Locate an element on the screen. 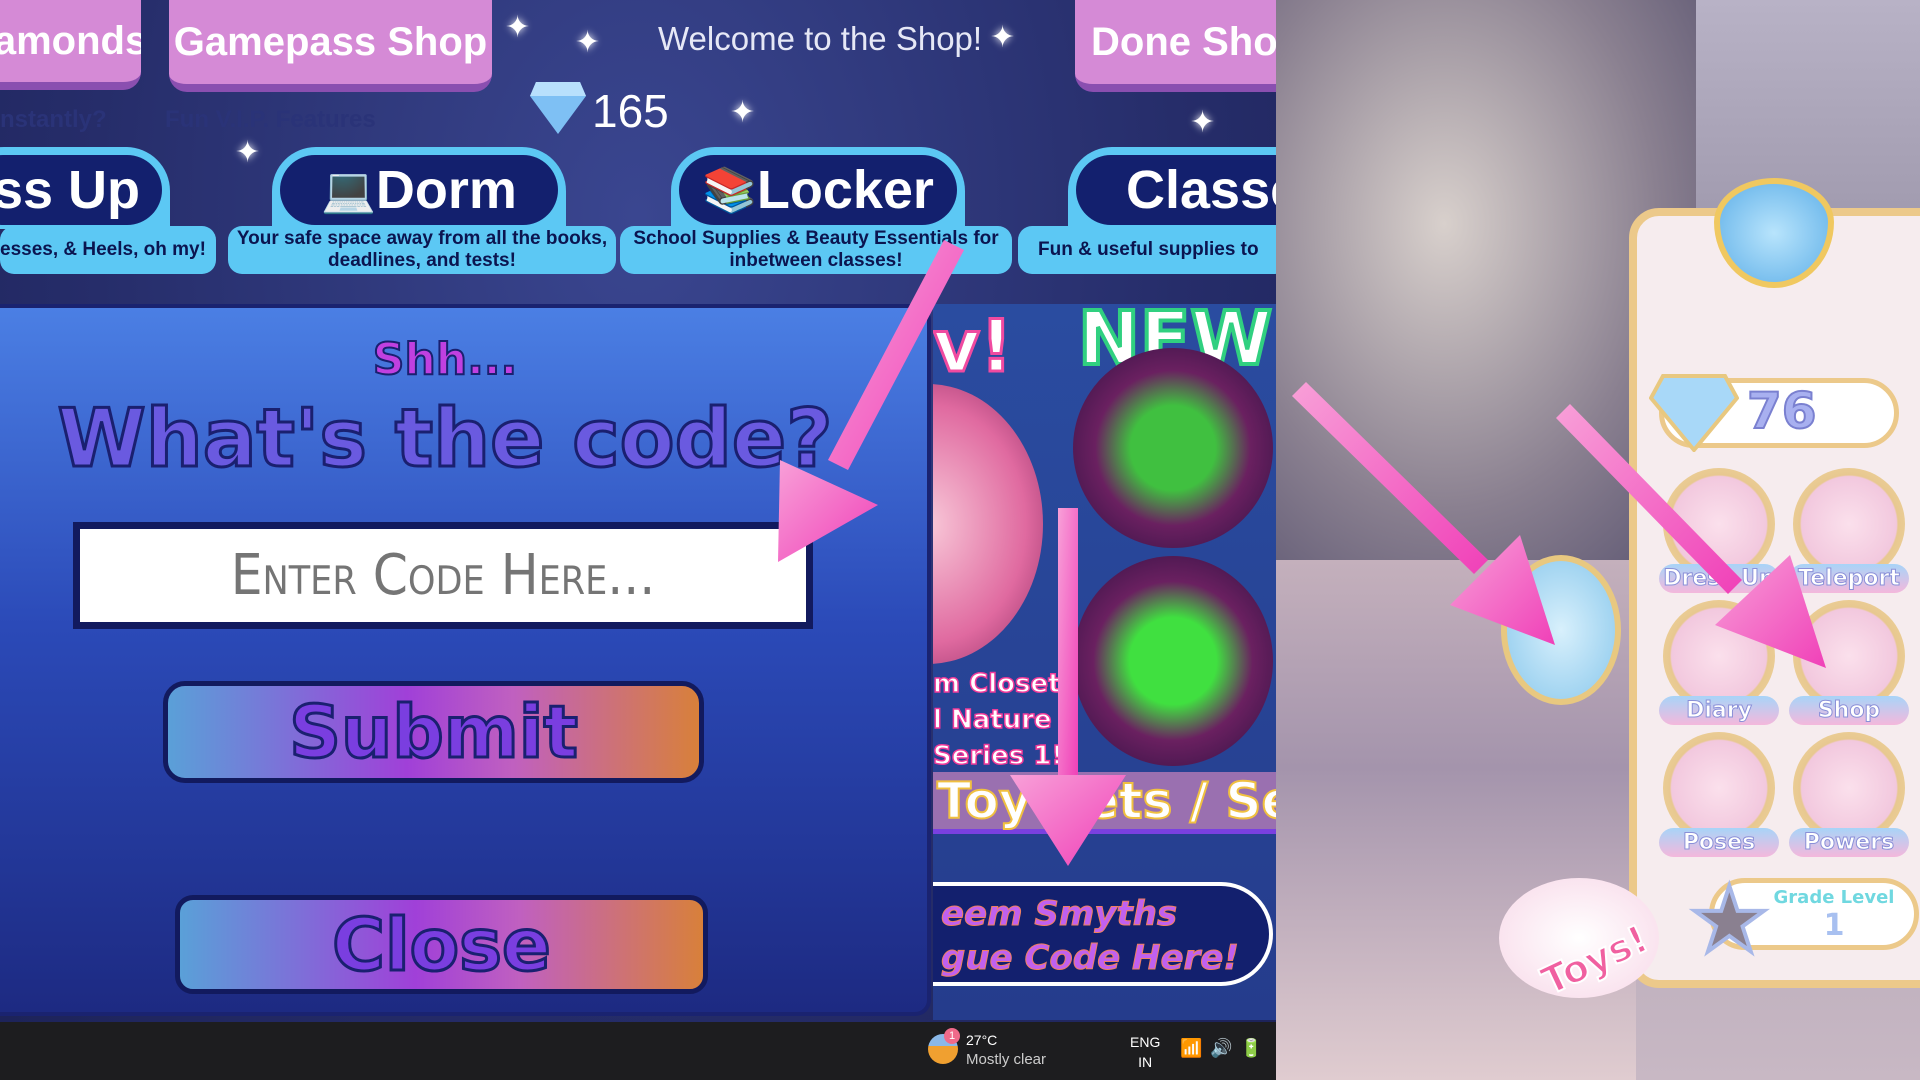 The image size is (1920, 1080). menu-diary: Diary is located at coordinates (1719, 662).